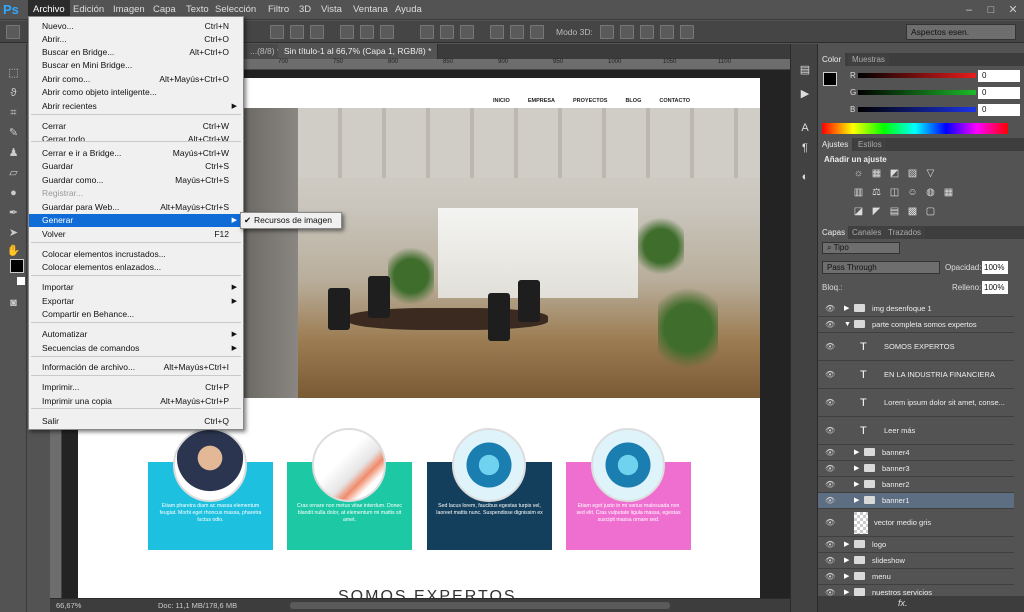 Image resolution: width=1024 pixels, height=612 pixels. I want to click on menu-filtro: Filtro, so click(278, 10).